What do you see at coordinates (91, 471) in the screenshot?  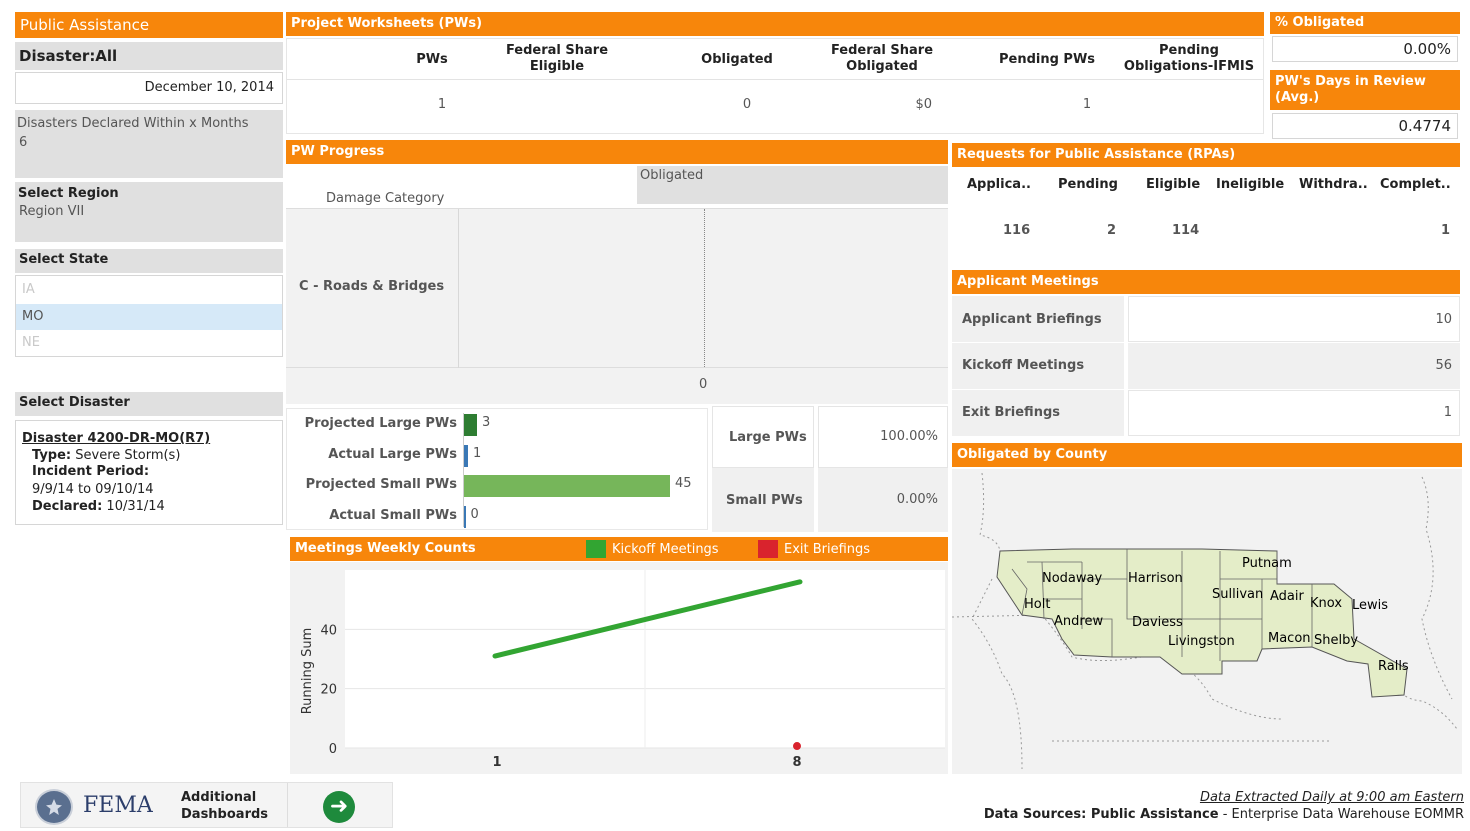 I see `incident-label: Incident Period:` at bounding box center [91, 471].